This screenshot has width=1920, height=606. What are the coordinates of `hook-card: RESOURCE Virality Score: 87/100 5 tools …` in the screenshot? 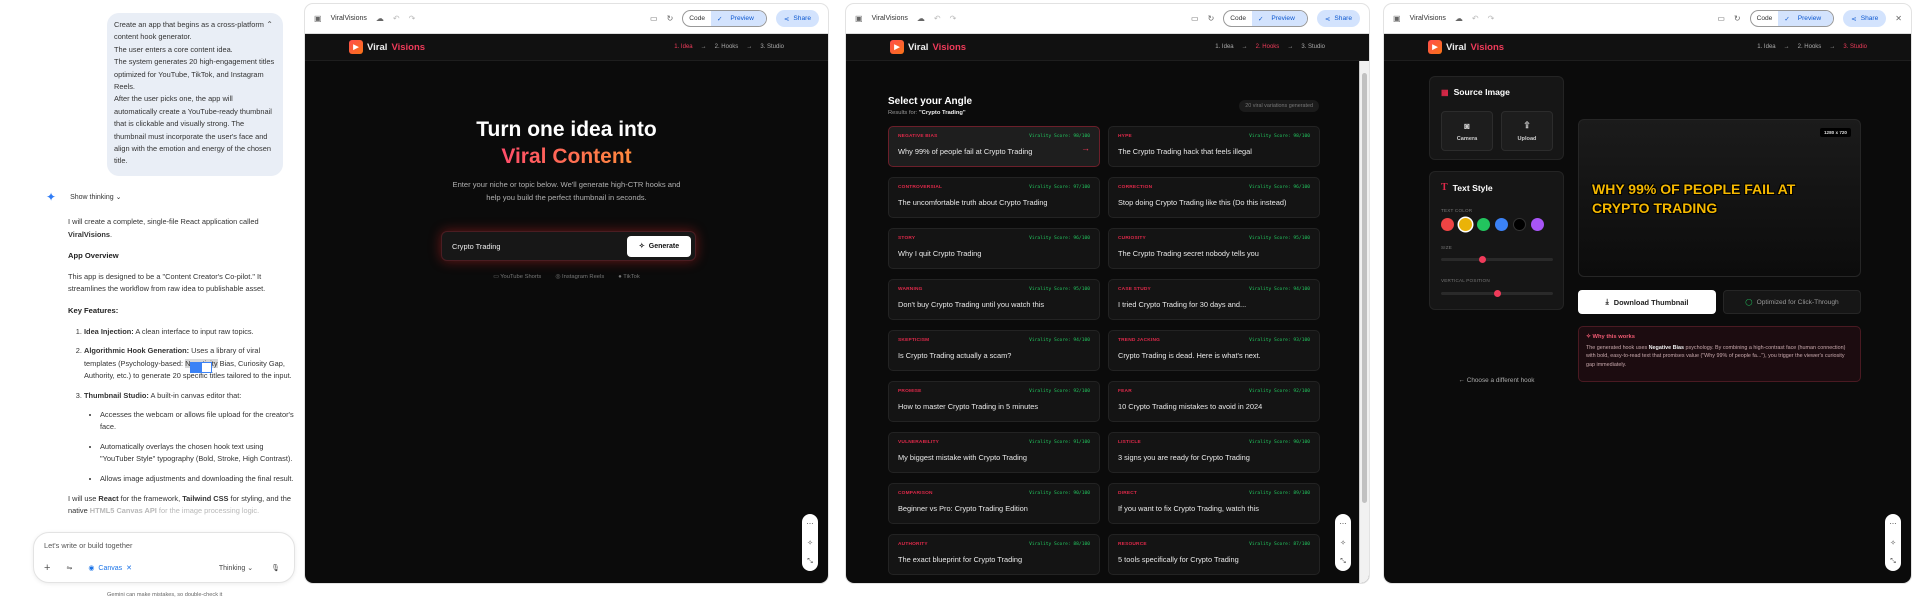 It's located at (1214, 554).